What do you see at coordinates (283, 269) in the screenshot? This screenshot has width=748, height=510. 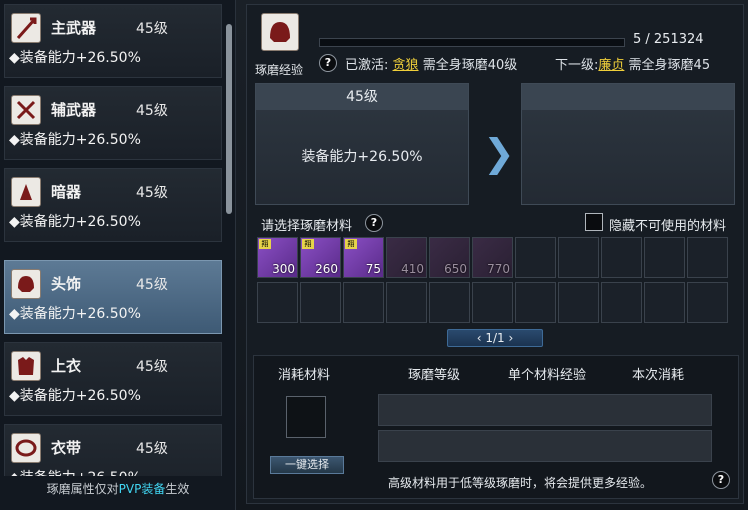 I see `material-quantity: 300` at bounding box center [283, 269].